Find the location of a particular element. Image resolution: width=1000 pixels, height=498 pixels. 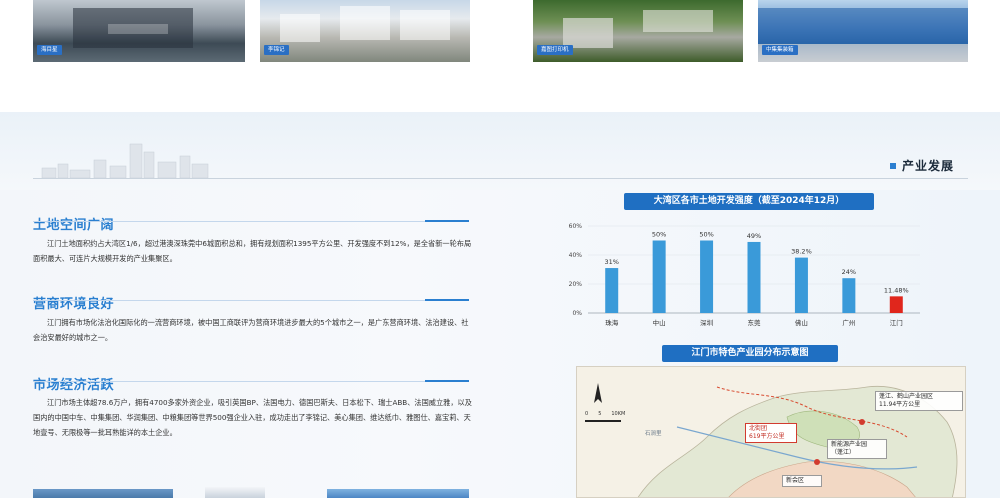

skyline-illustration is located at coordinates (125, 160).